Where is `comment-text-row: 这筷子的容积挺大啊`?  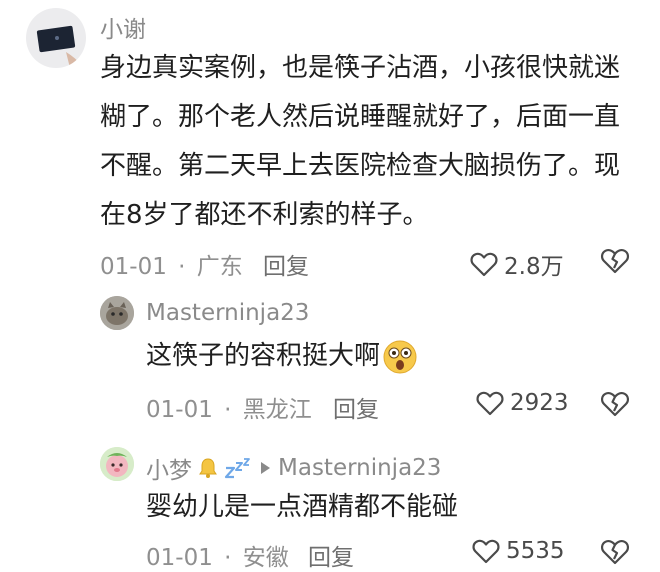
comment-text-row: 这筷子的容积挺大啊 is located at coordinates (282, 356).